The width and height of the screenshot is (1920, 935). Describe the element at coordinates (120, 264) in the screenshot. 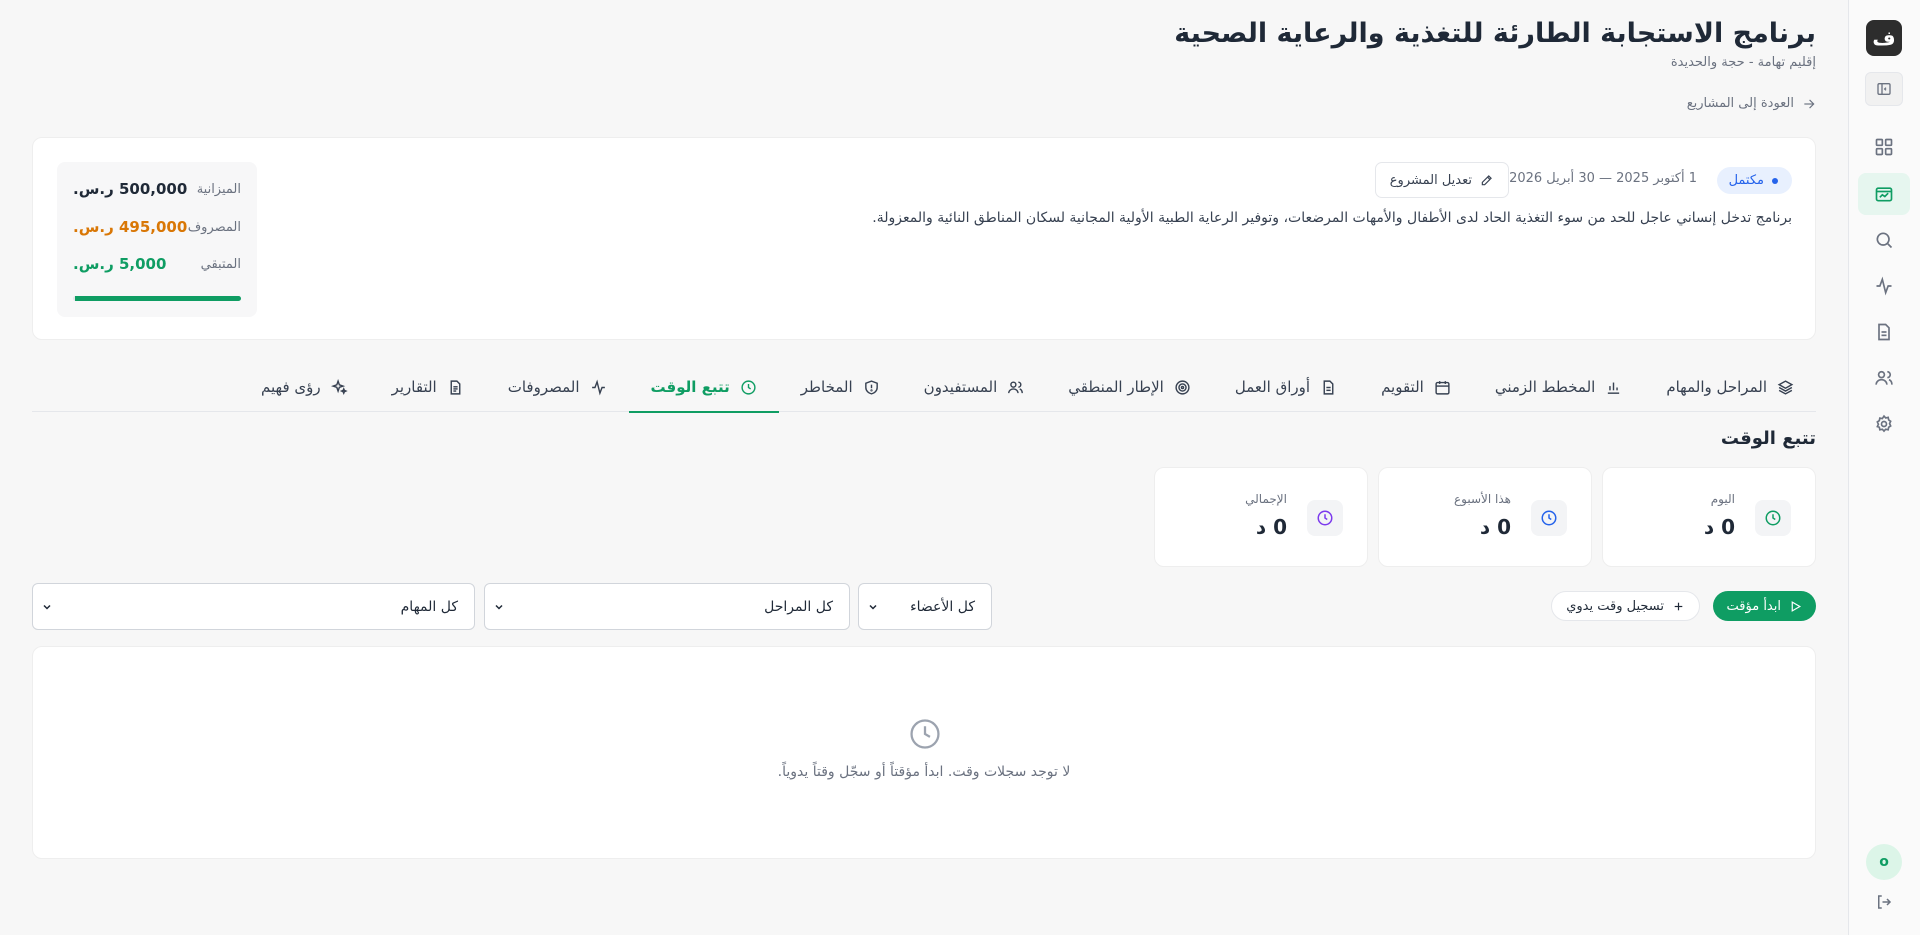

I see `remaining-value: 5,000 ر.س.` at that location.